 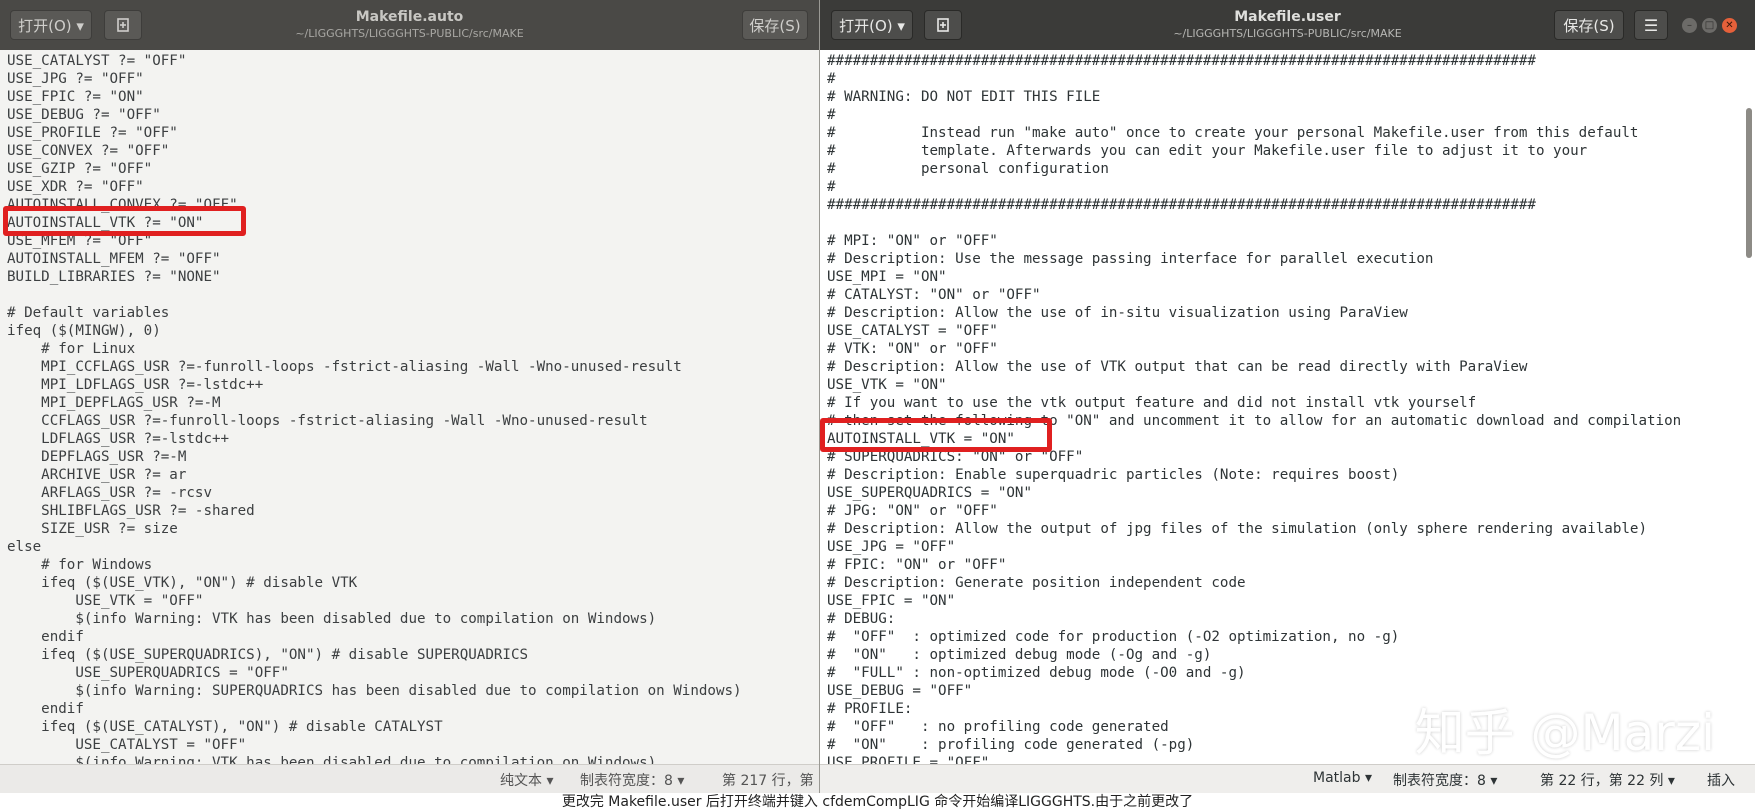 What do you see at coordinates (1607, 780) in the screenshot?
I see `cursor-position: 第 22 行，第 22 列 ▾` at bounding box center [1607, 780].